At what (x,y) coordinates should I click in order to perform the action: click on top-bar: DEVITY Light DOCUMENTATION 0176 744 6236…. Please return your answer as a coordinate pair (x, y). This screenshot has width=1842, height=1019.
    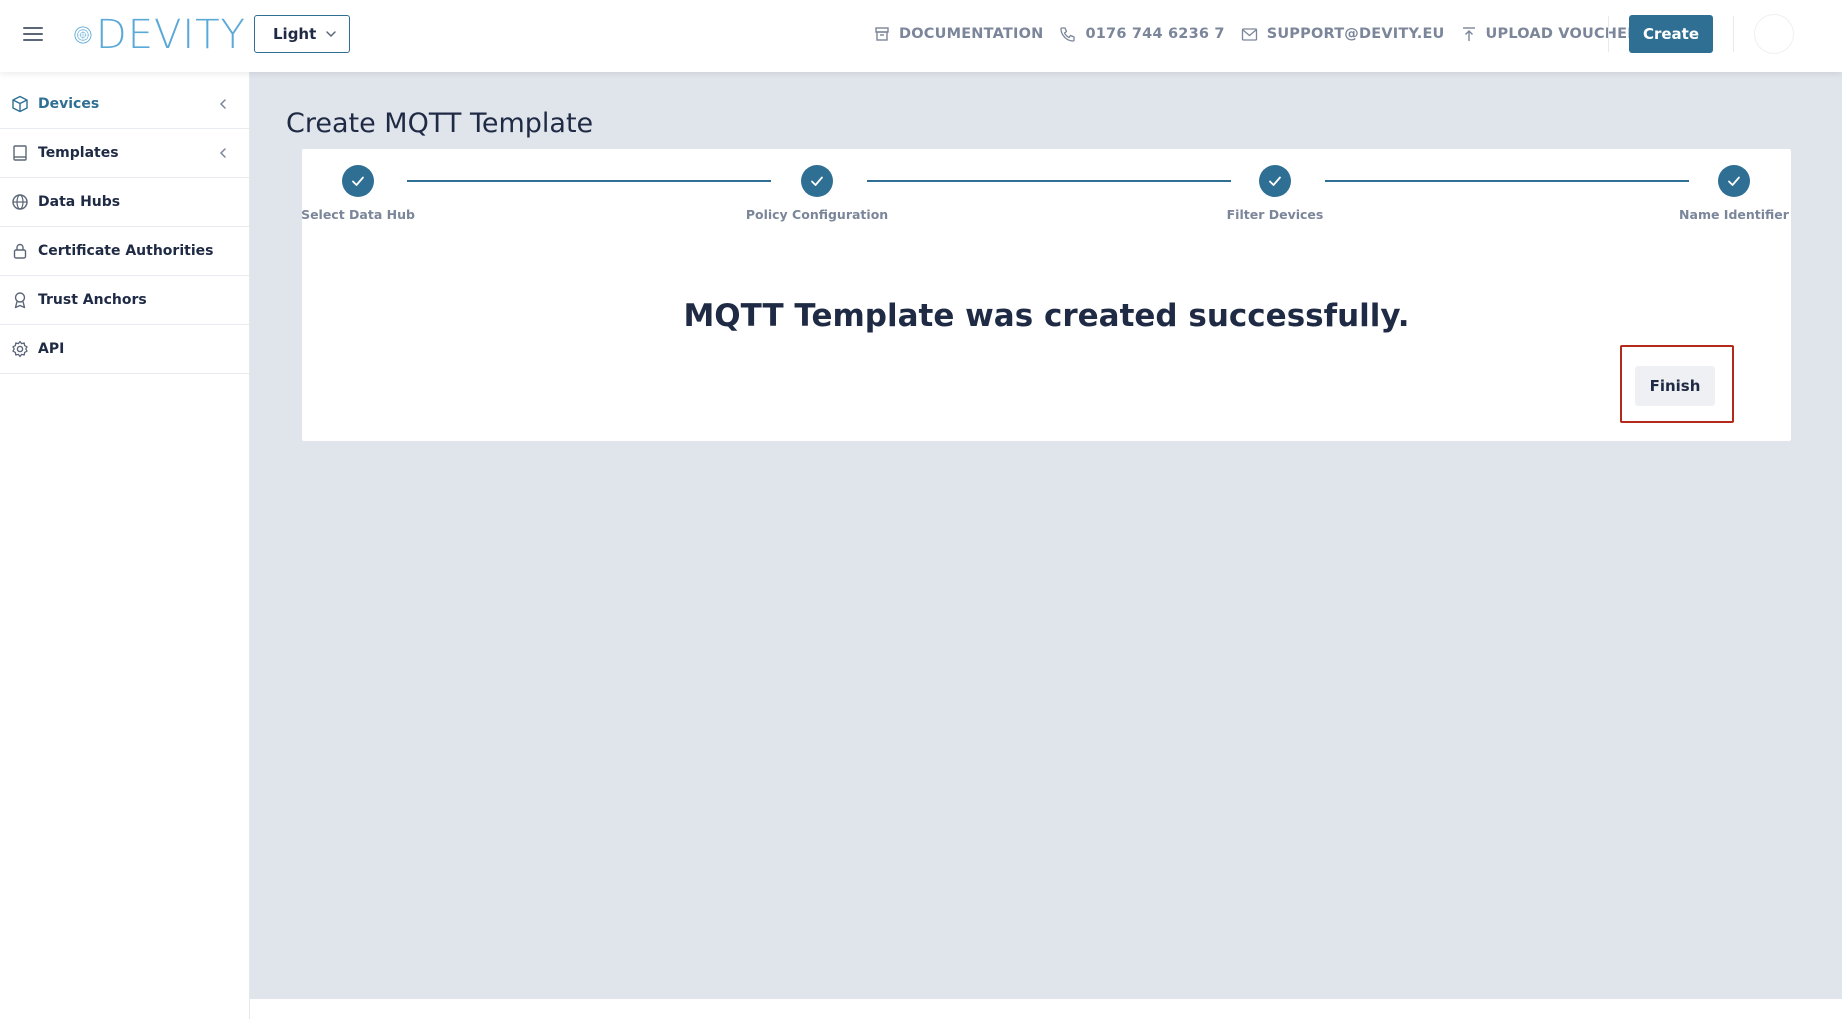
    Looking at the image, I should click on (921, 36).